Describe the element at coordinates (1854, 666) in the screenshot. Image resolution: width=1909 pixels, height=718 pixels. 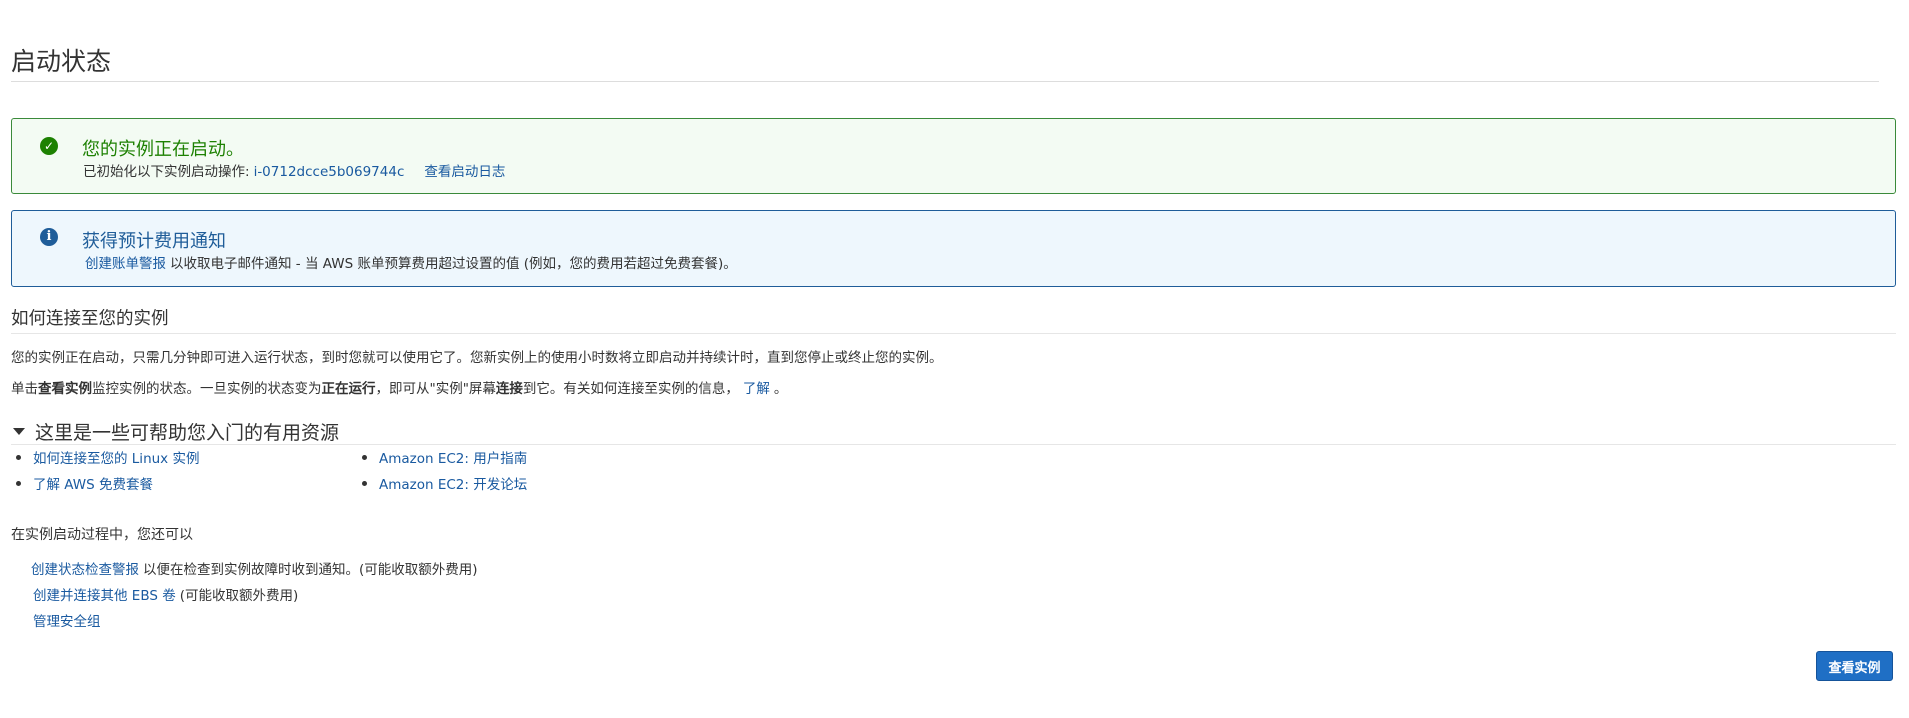
I see `view-instances-button: 查看实例` at that location.